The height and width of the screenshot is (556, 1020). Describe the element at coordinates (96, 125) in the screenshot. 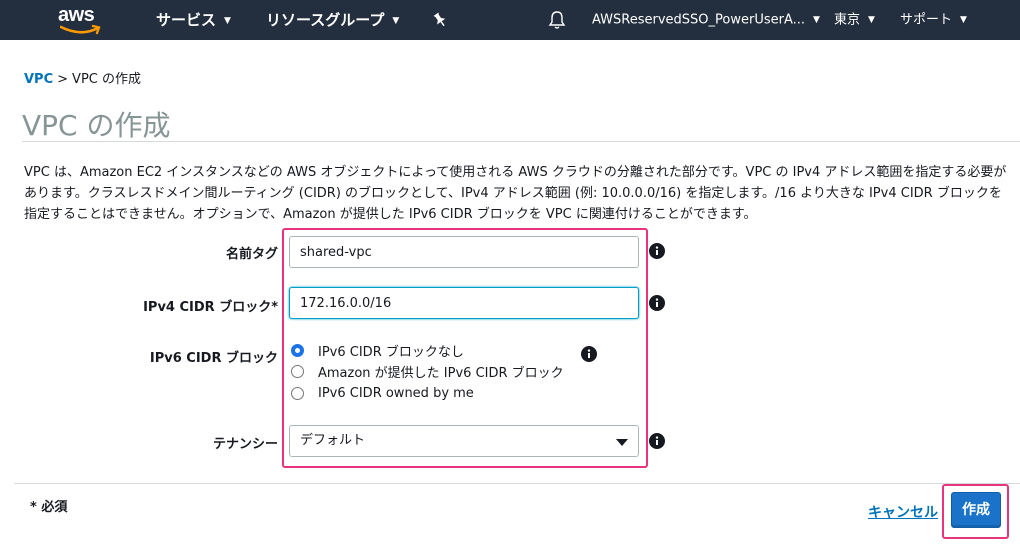

I see `page-title: VPC の作成` at that location.